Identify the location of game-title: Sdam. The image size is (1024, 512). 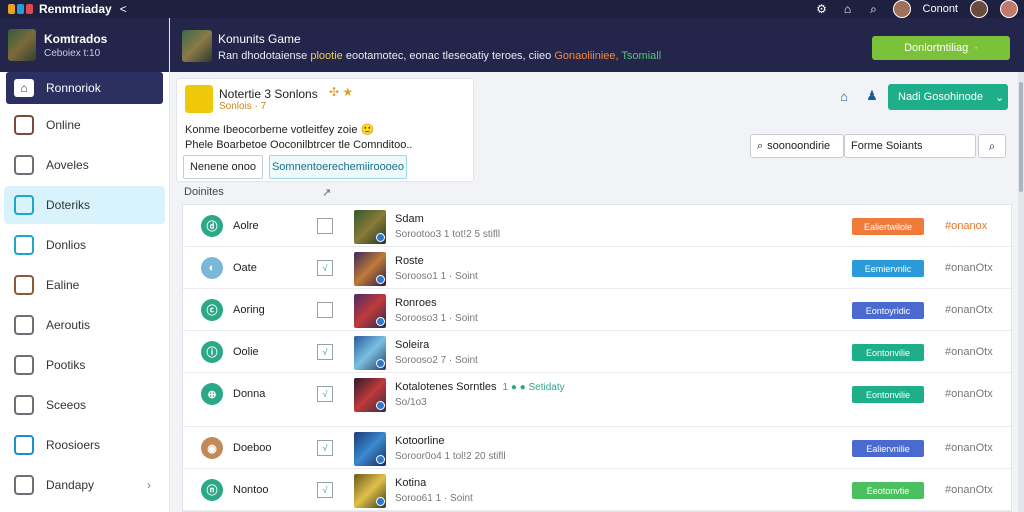
(412, 219).